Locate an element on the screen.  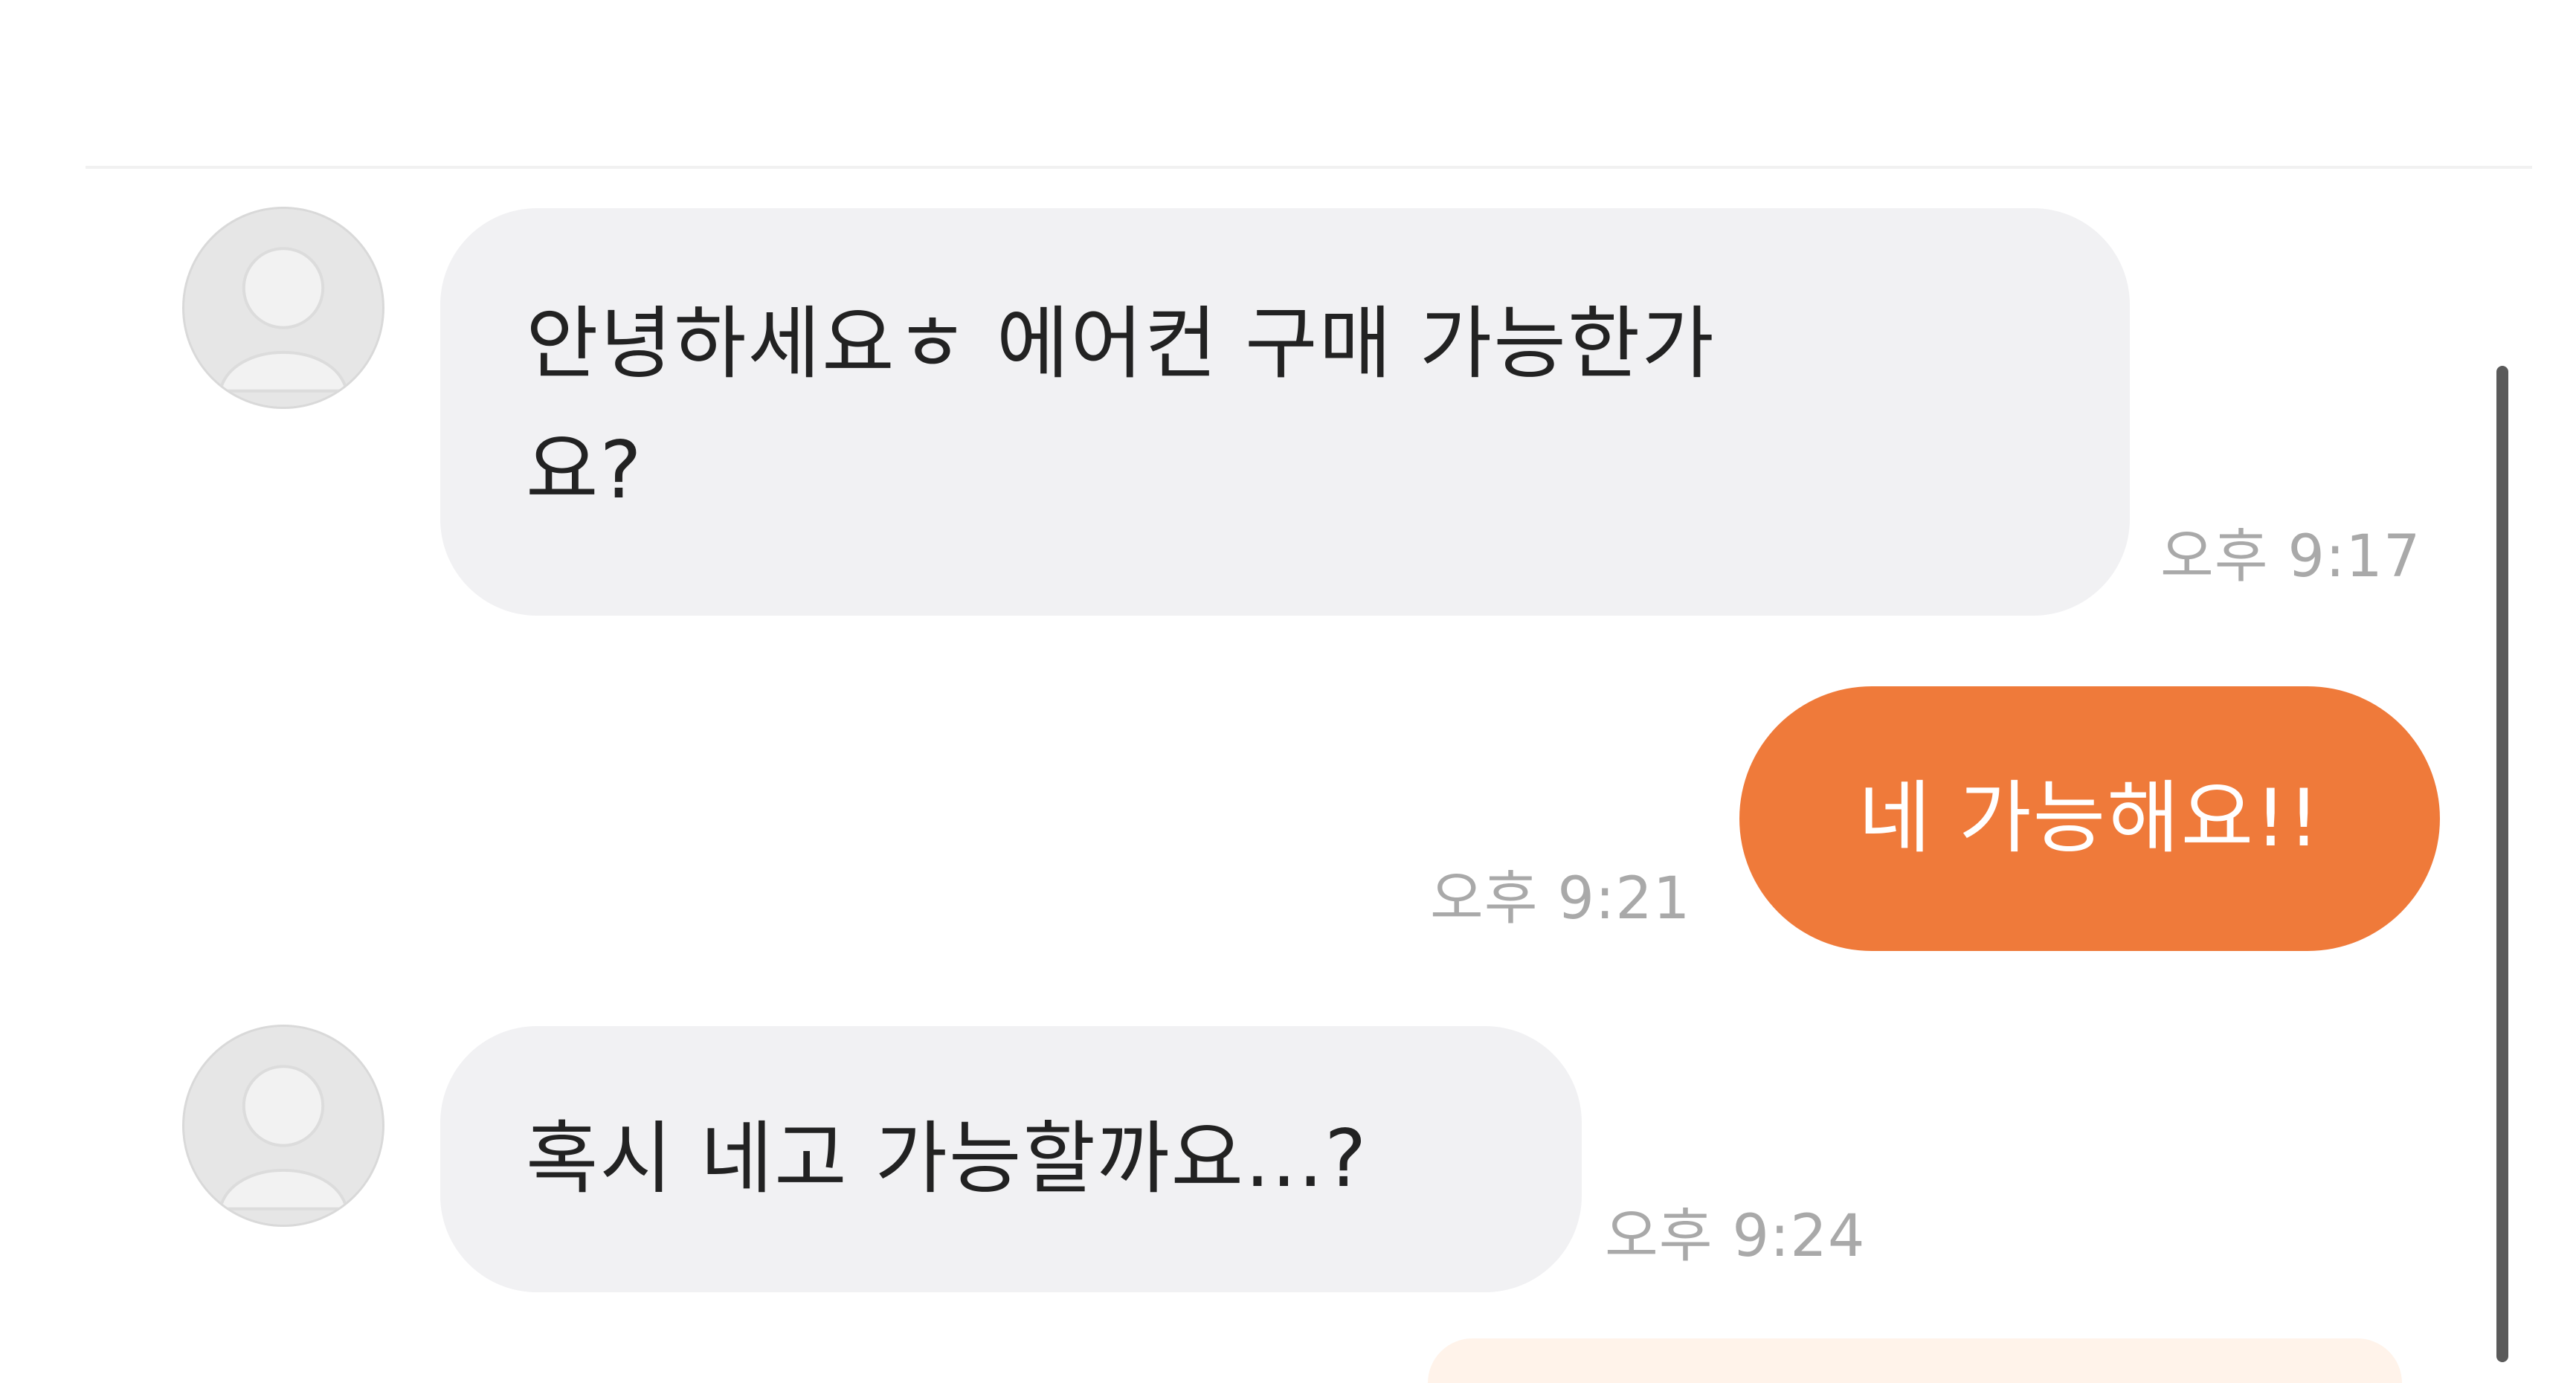
message-timestamp: 오후 9:17 is located at coordinates (2290, 556).